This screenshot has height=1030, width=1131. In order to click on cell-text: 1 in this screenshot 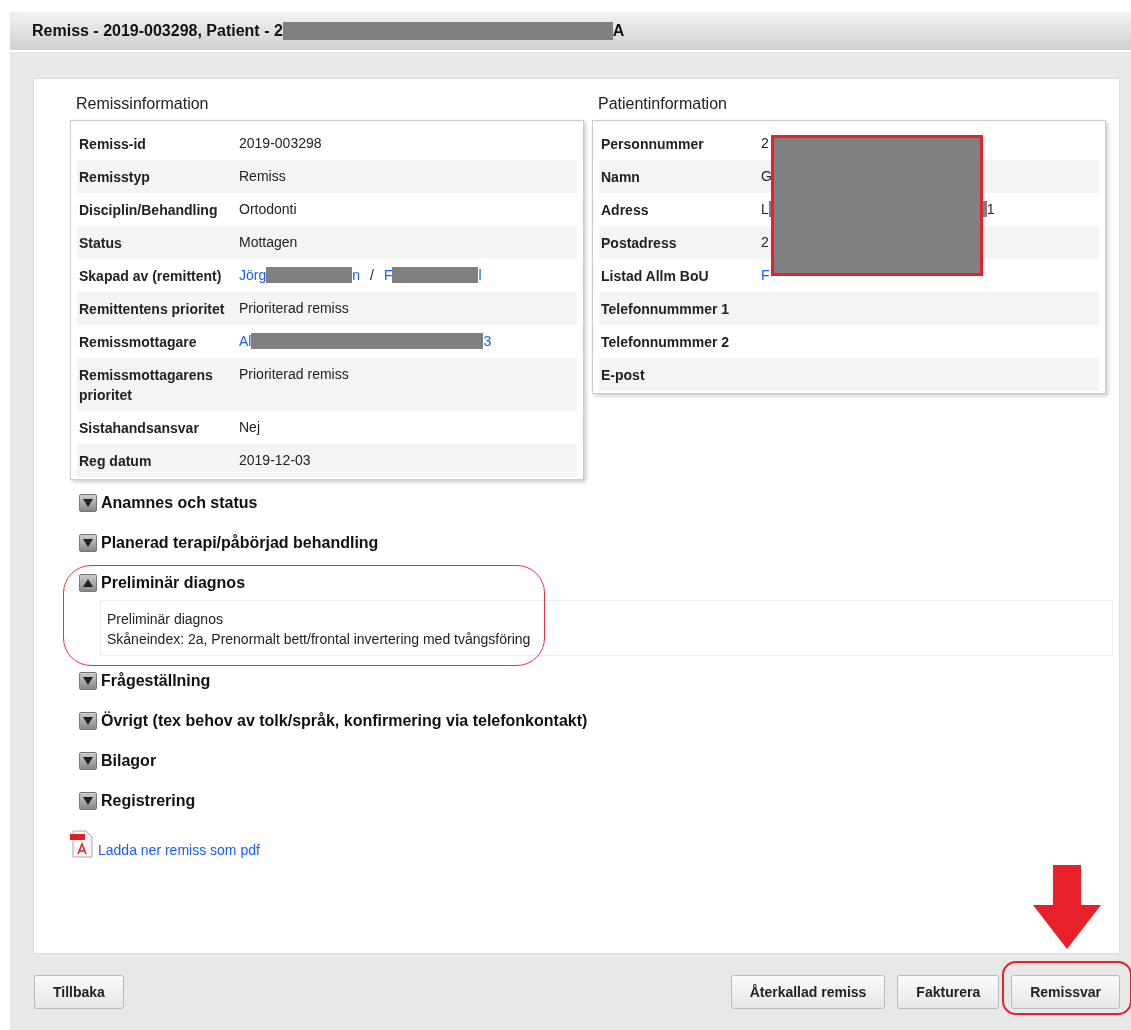, I will do `click(990, 209)`.